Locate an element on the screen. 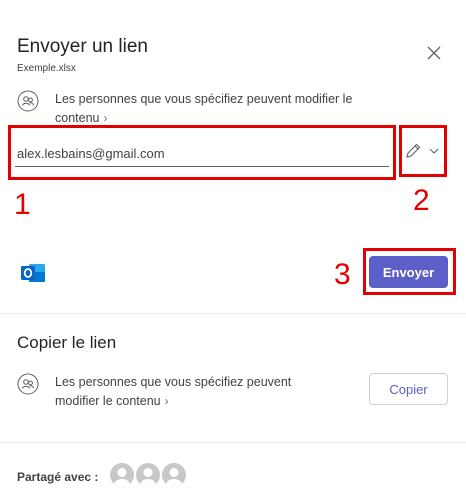 The width and height of the screenshot is (466, 504). shared-avatars is located at coordinates (149, 475).